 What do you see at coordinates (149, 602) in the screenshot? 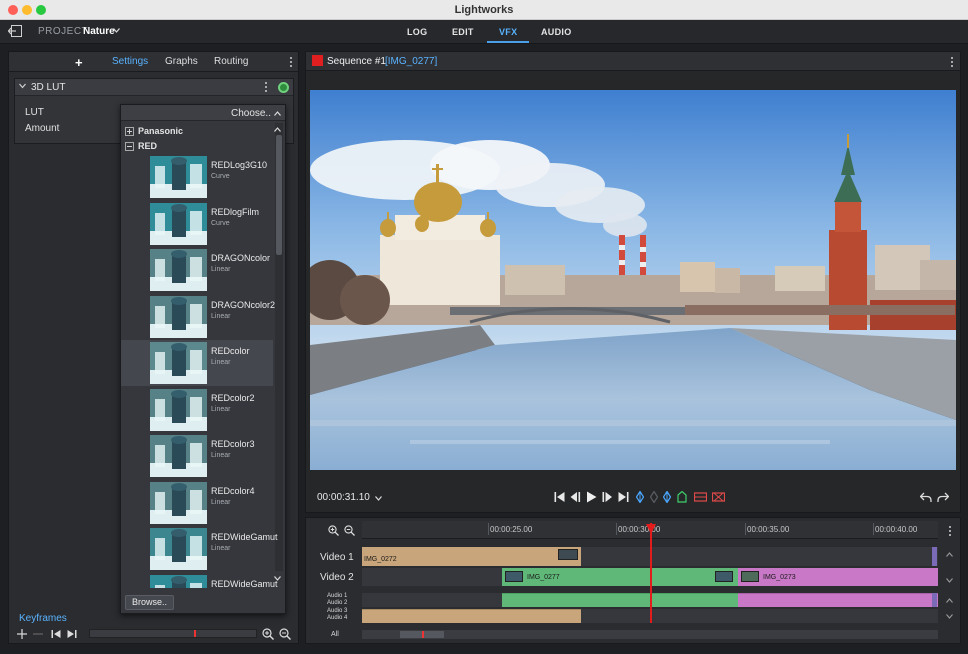
I see `browse-lut-button: Browse..` at bounding box center [149, 602].